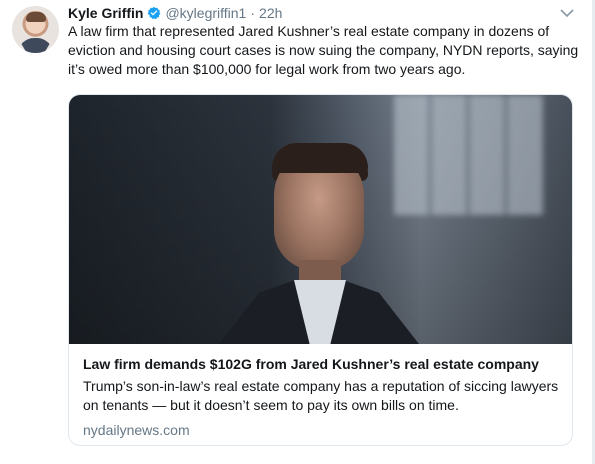 The width and height of the screenshot is (595, 464). I want to click on photo-hair-top, so click(320, 158).